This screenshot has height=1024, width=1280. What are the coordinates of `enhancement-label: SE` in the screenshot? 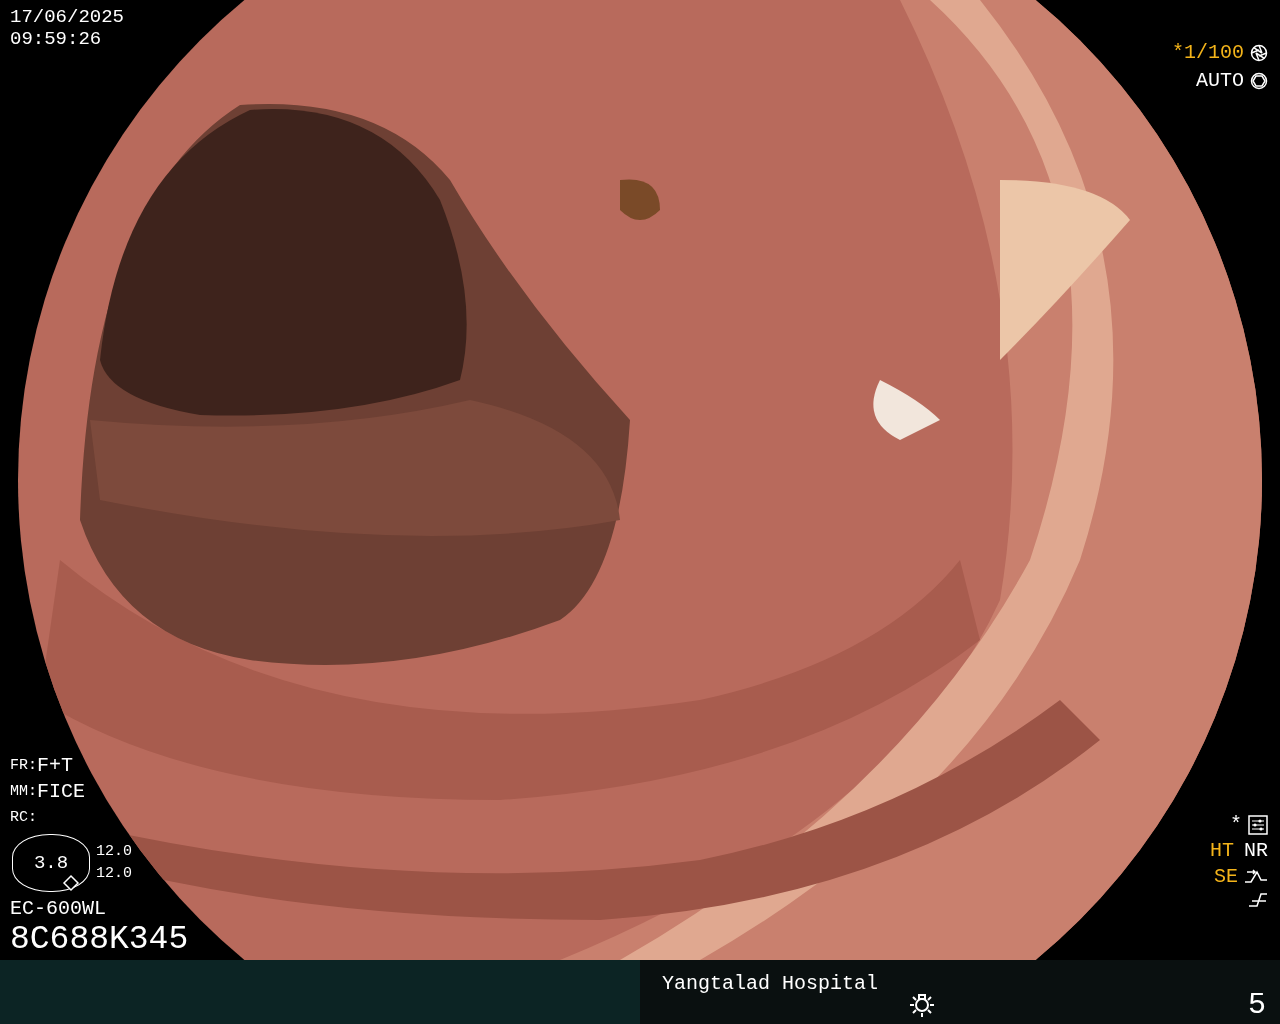 It's located at (1226, 877).